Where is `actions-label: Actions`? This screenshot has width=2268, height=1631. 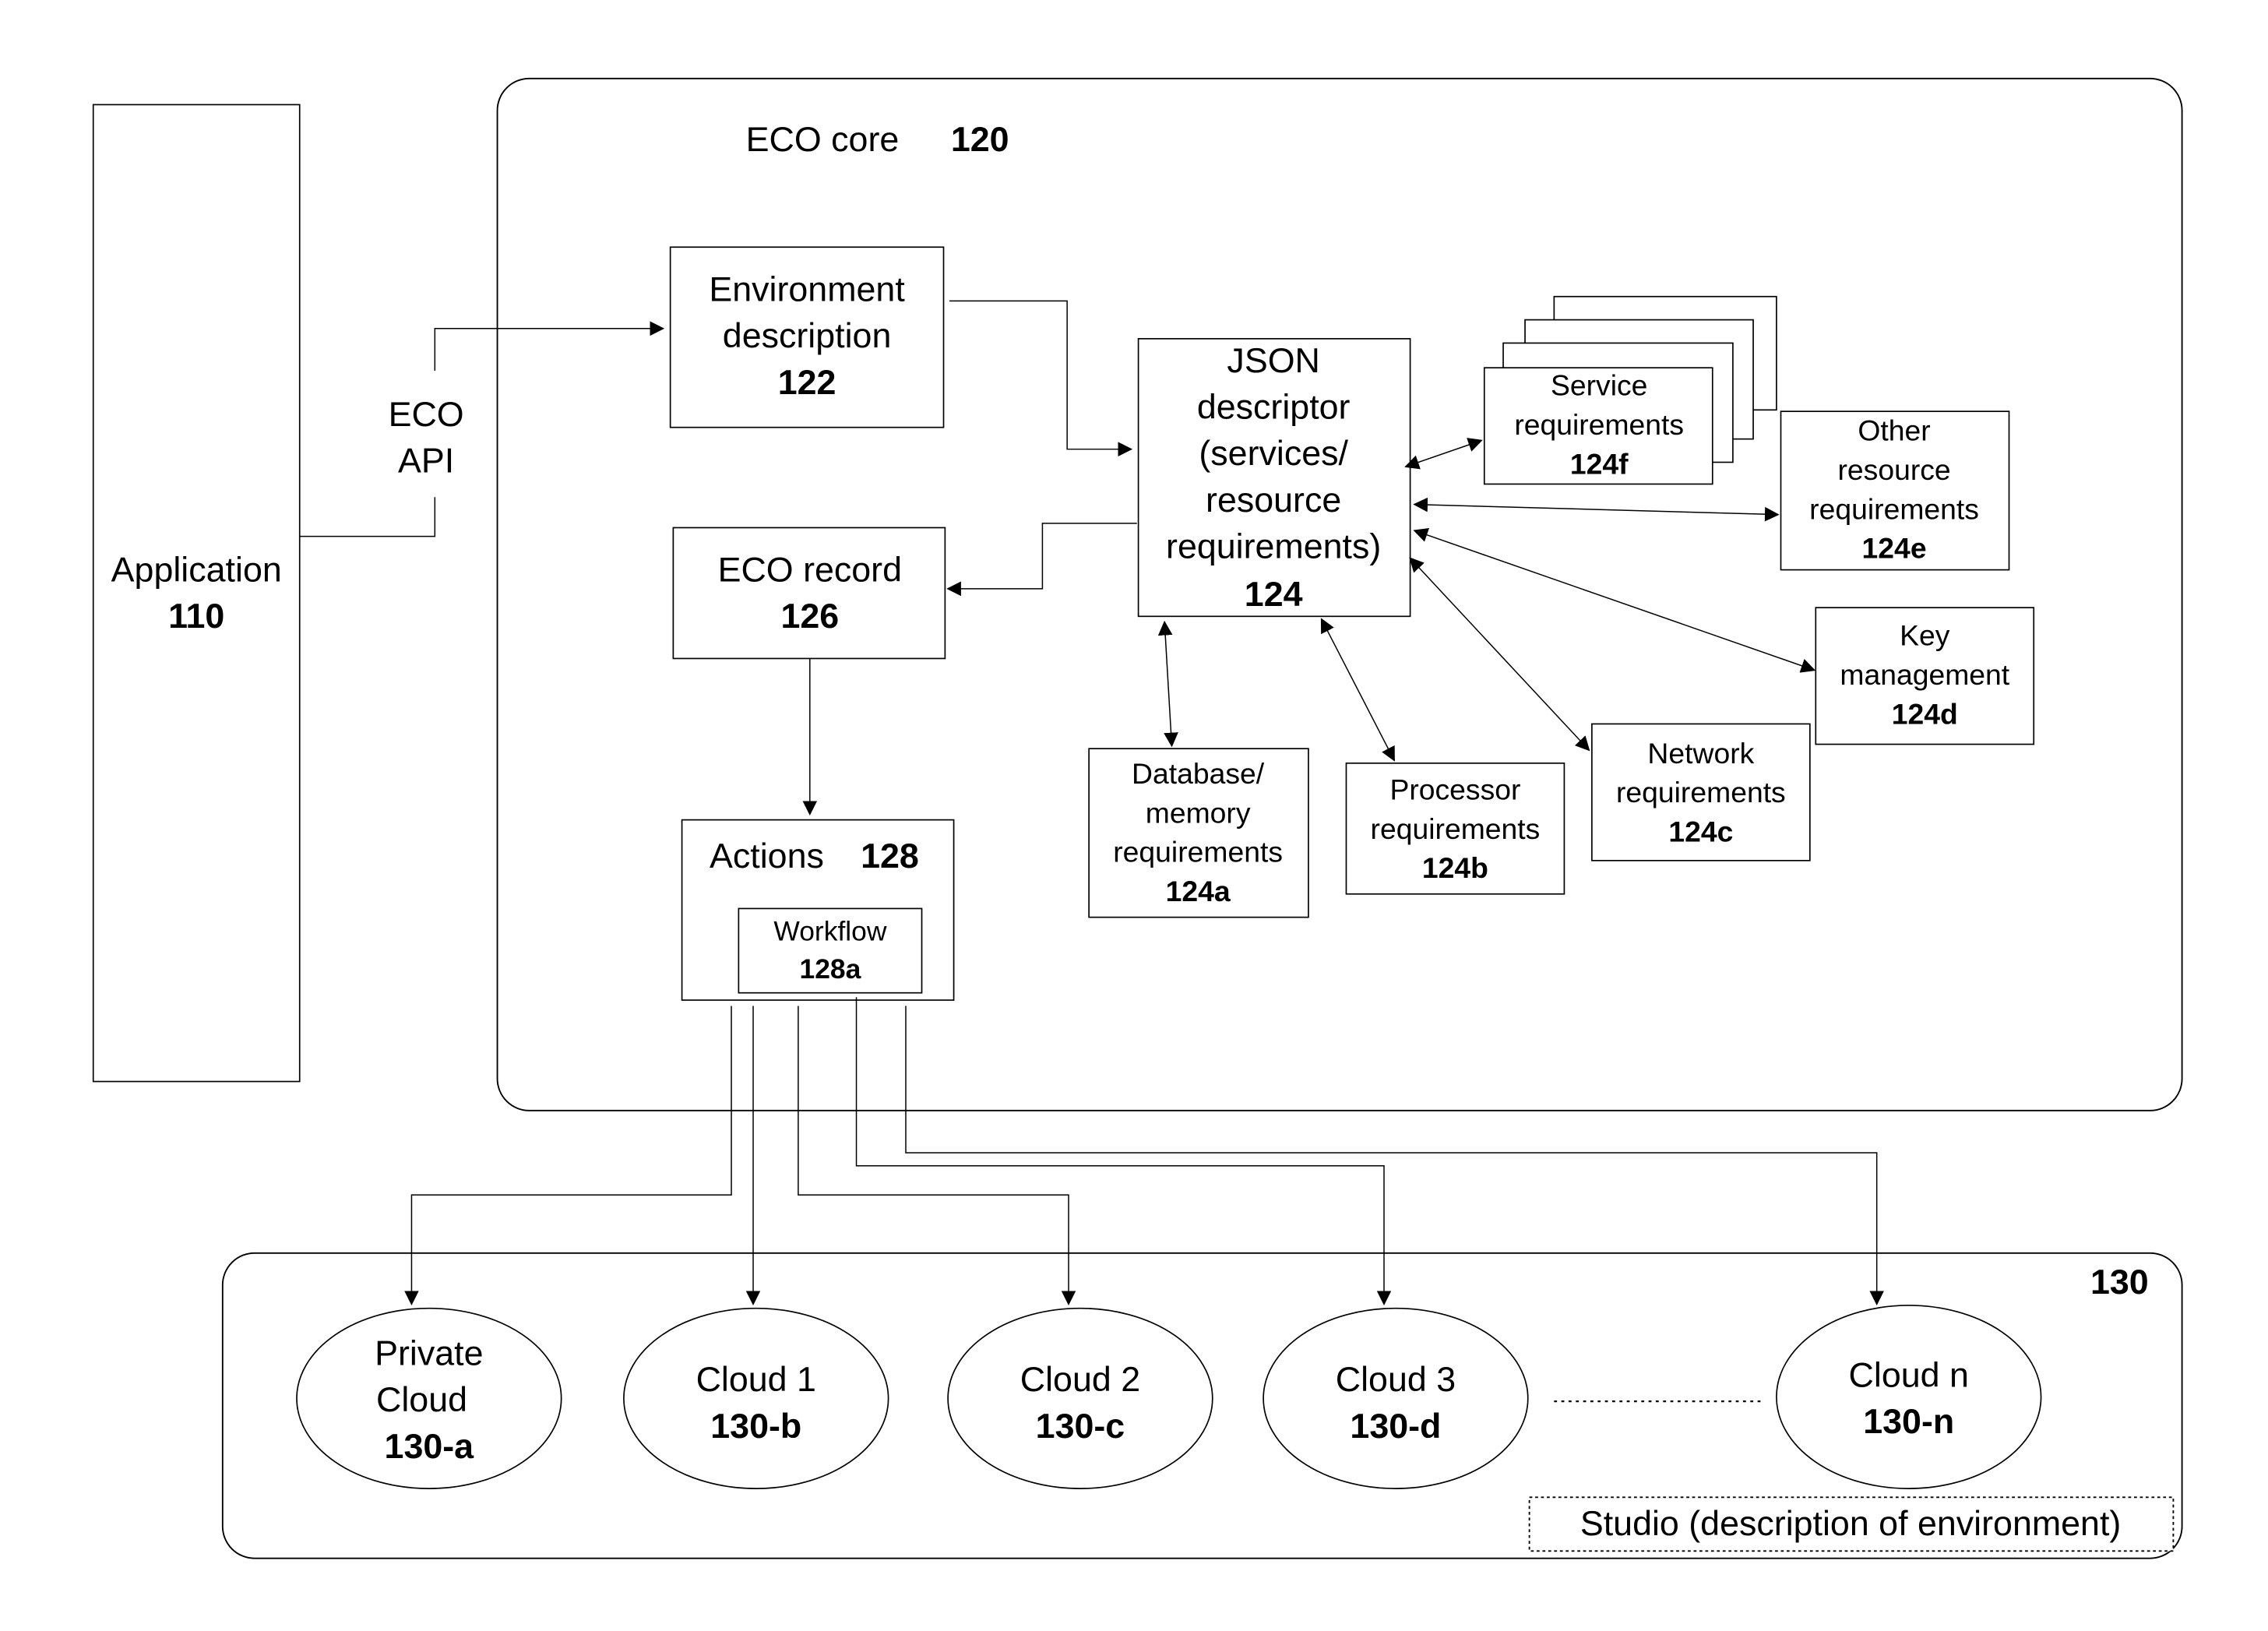 actions-label: Actions is located at coordinates (767, 856).